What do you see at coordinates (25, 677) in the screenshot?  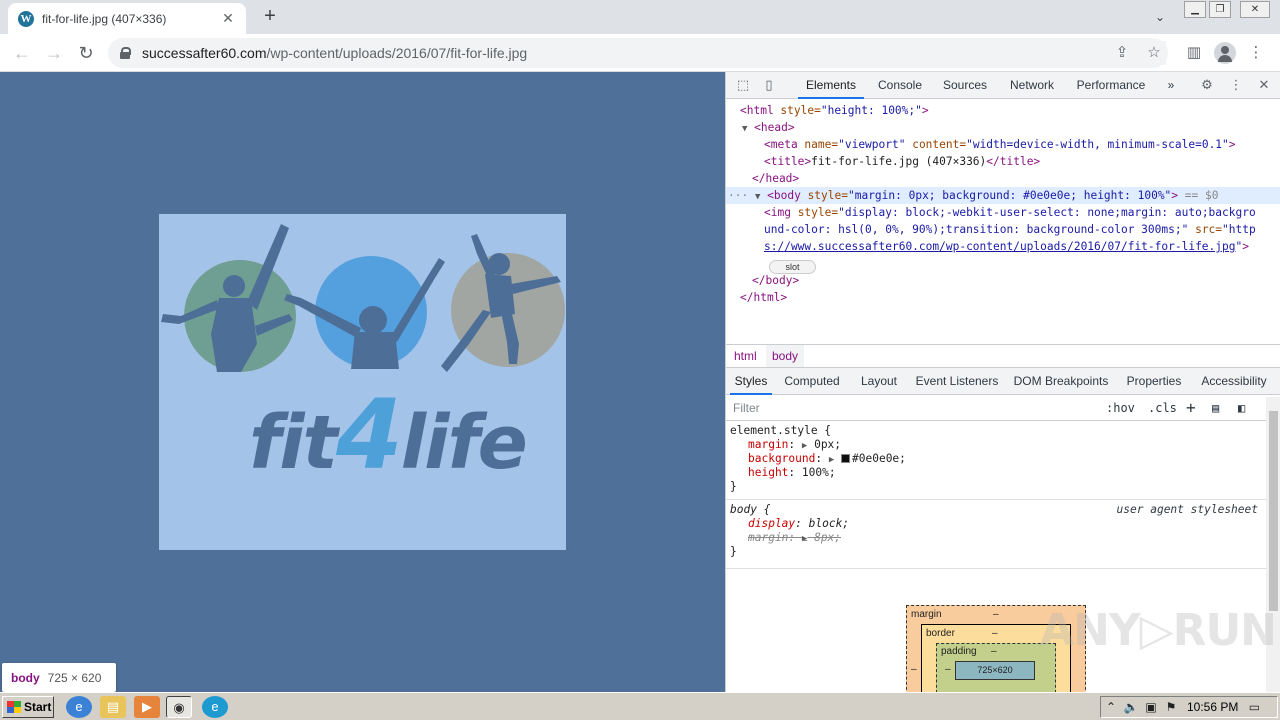 I see `tooltip-tag: body` at bounding box center [25, 677].